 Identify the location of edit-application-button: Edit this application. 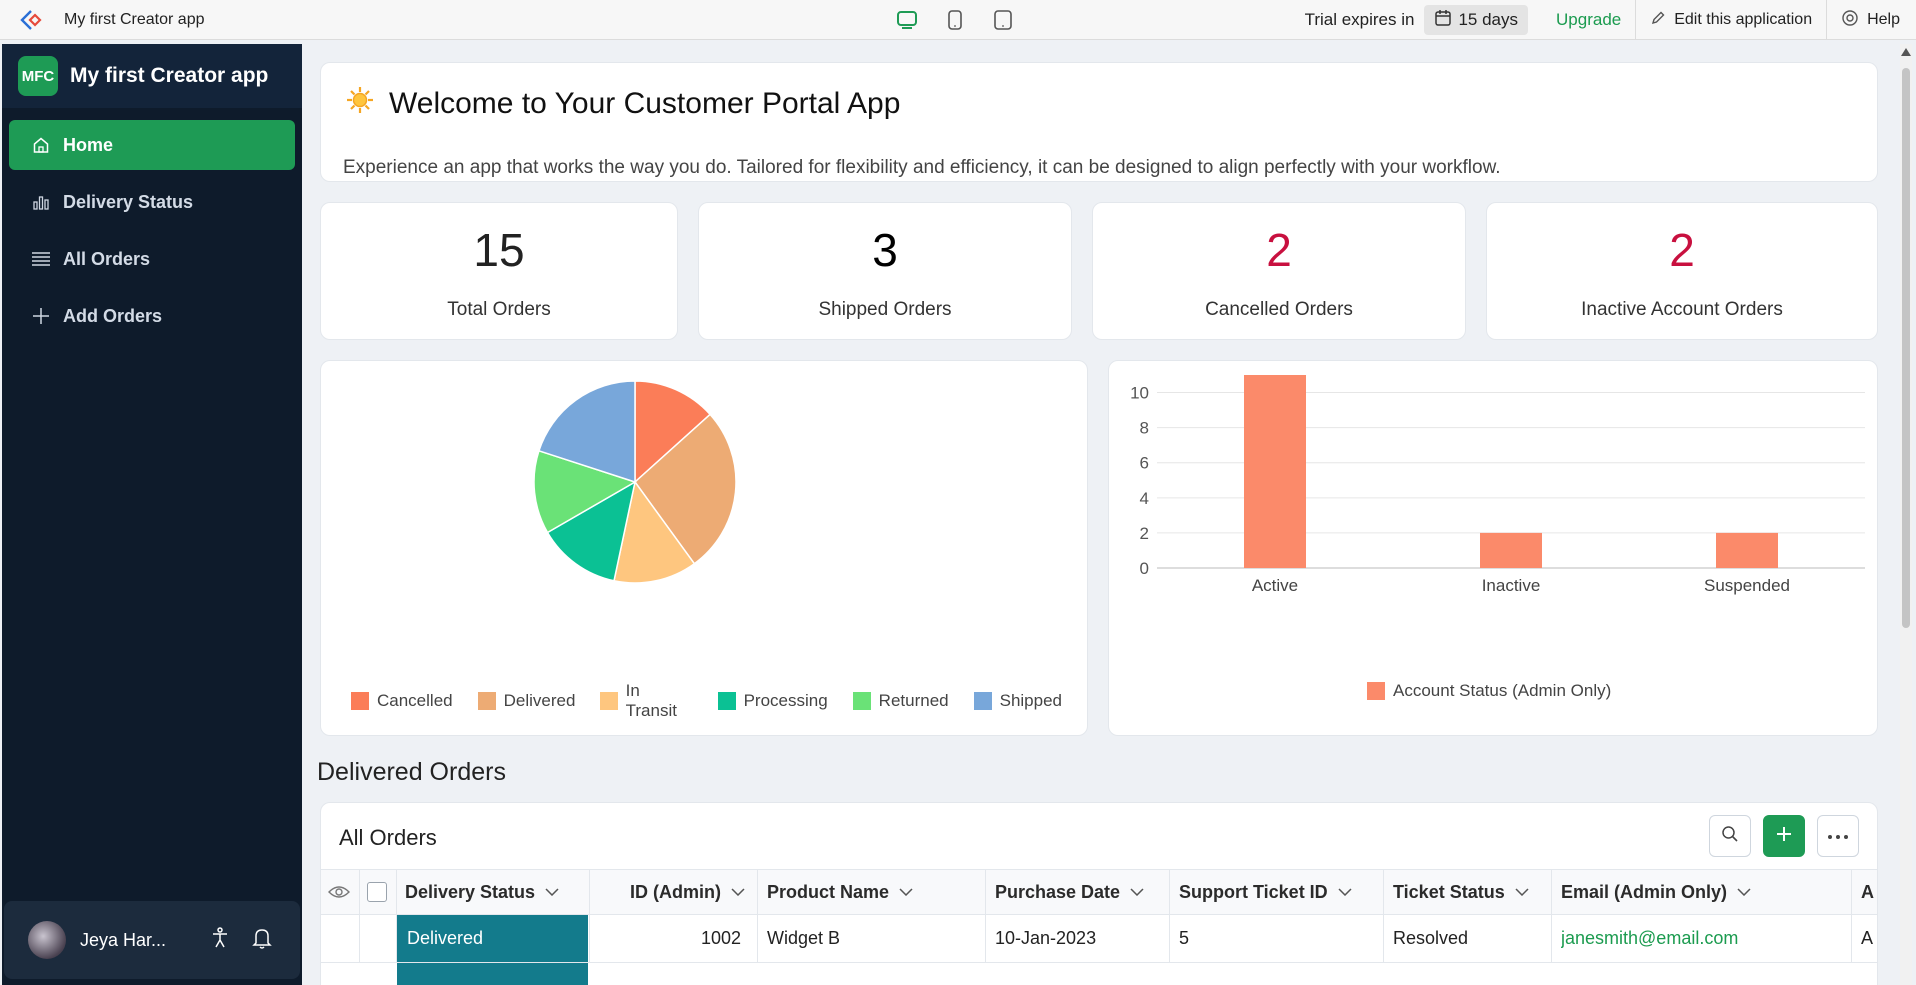
(1731, 20).